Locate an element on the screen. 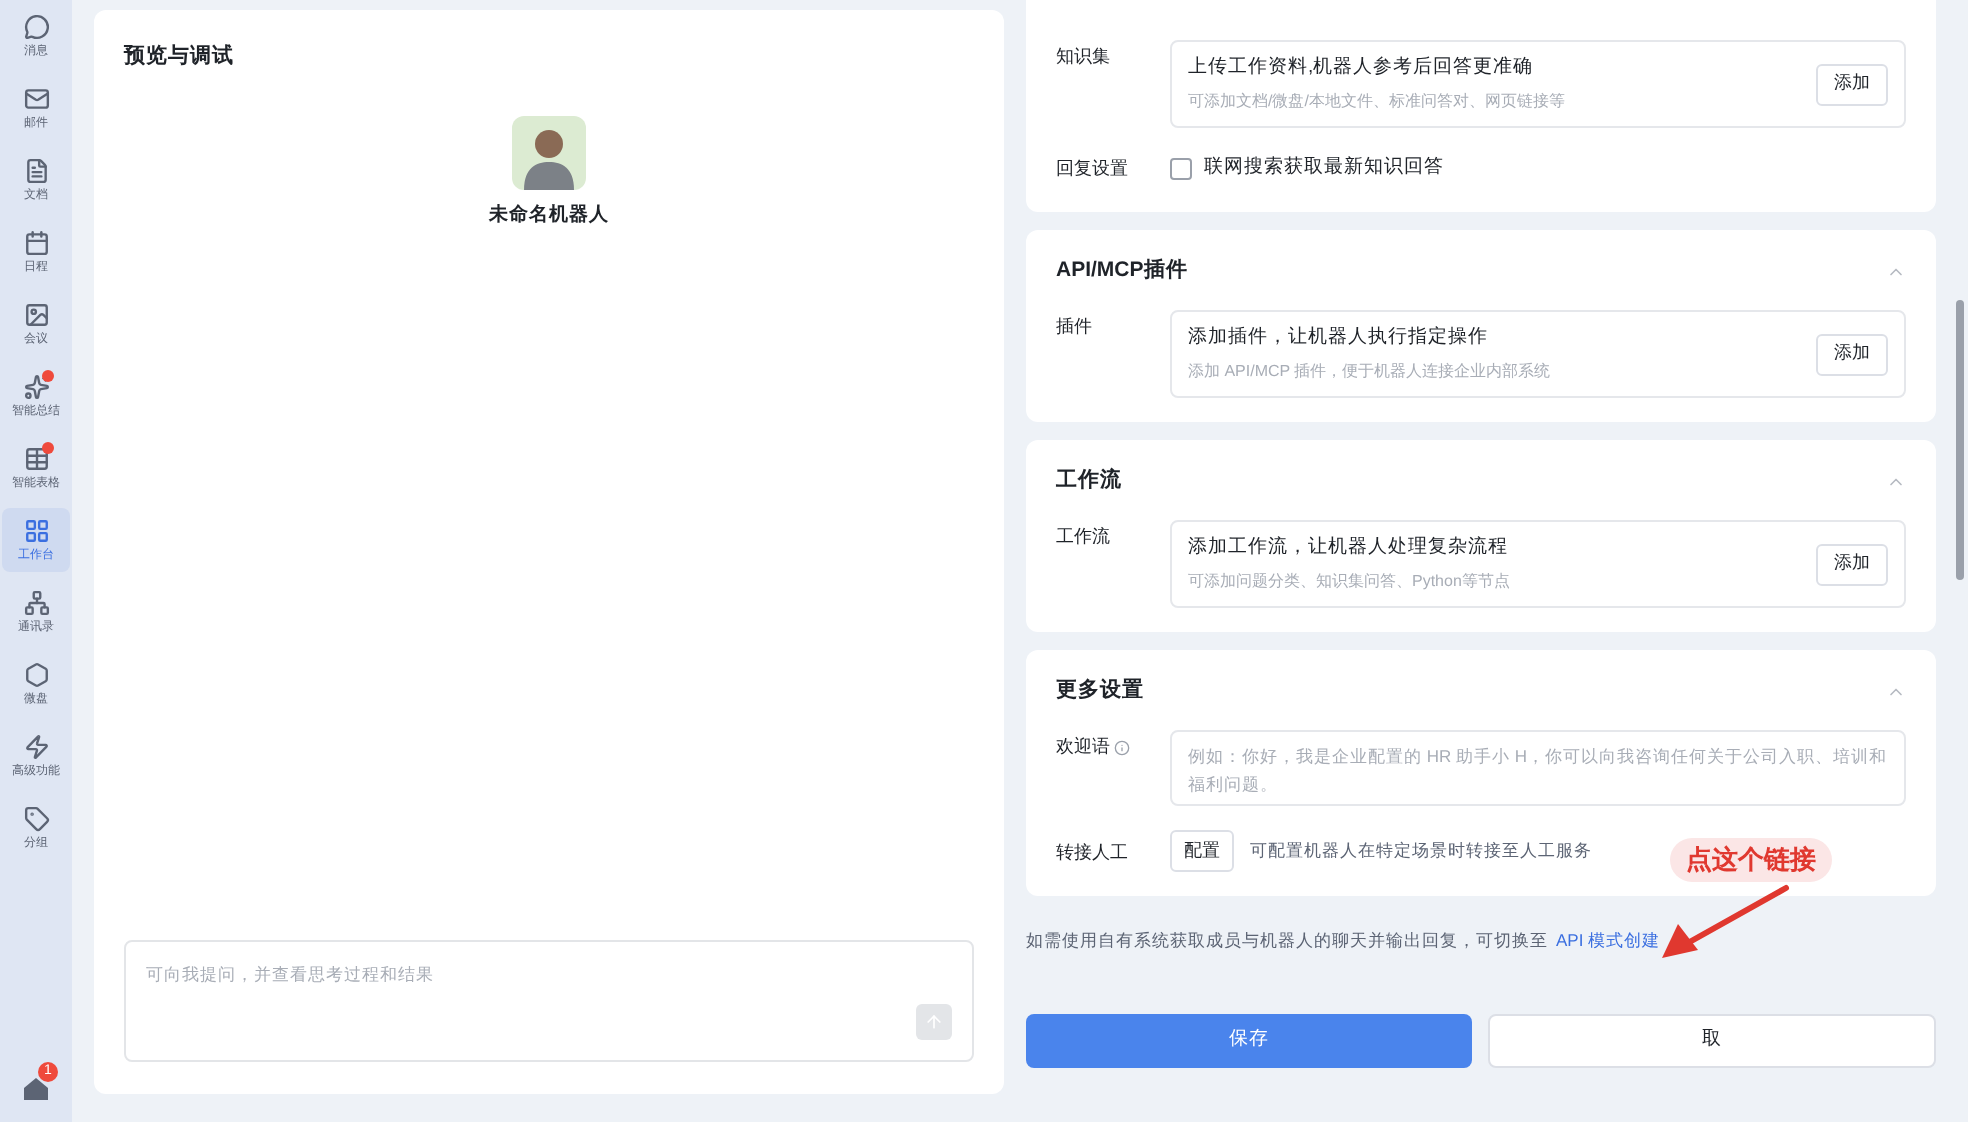  row-hint: 可添加文档/微盘/本地文件、标准问答对、网页链接等 is located at coordinates (1376, 101).